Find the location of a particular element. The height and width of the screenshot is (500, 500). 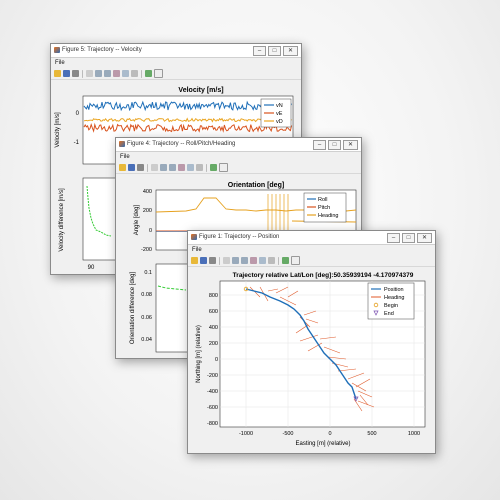

orientation-diff-ytick-3: 0.04 is located at coordinates (146, 340).